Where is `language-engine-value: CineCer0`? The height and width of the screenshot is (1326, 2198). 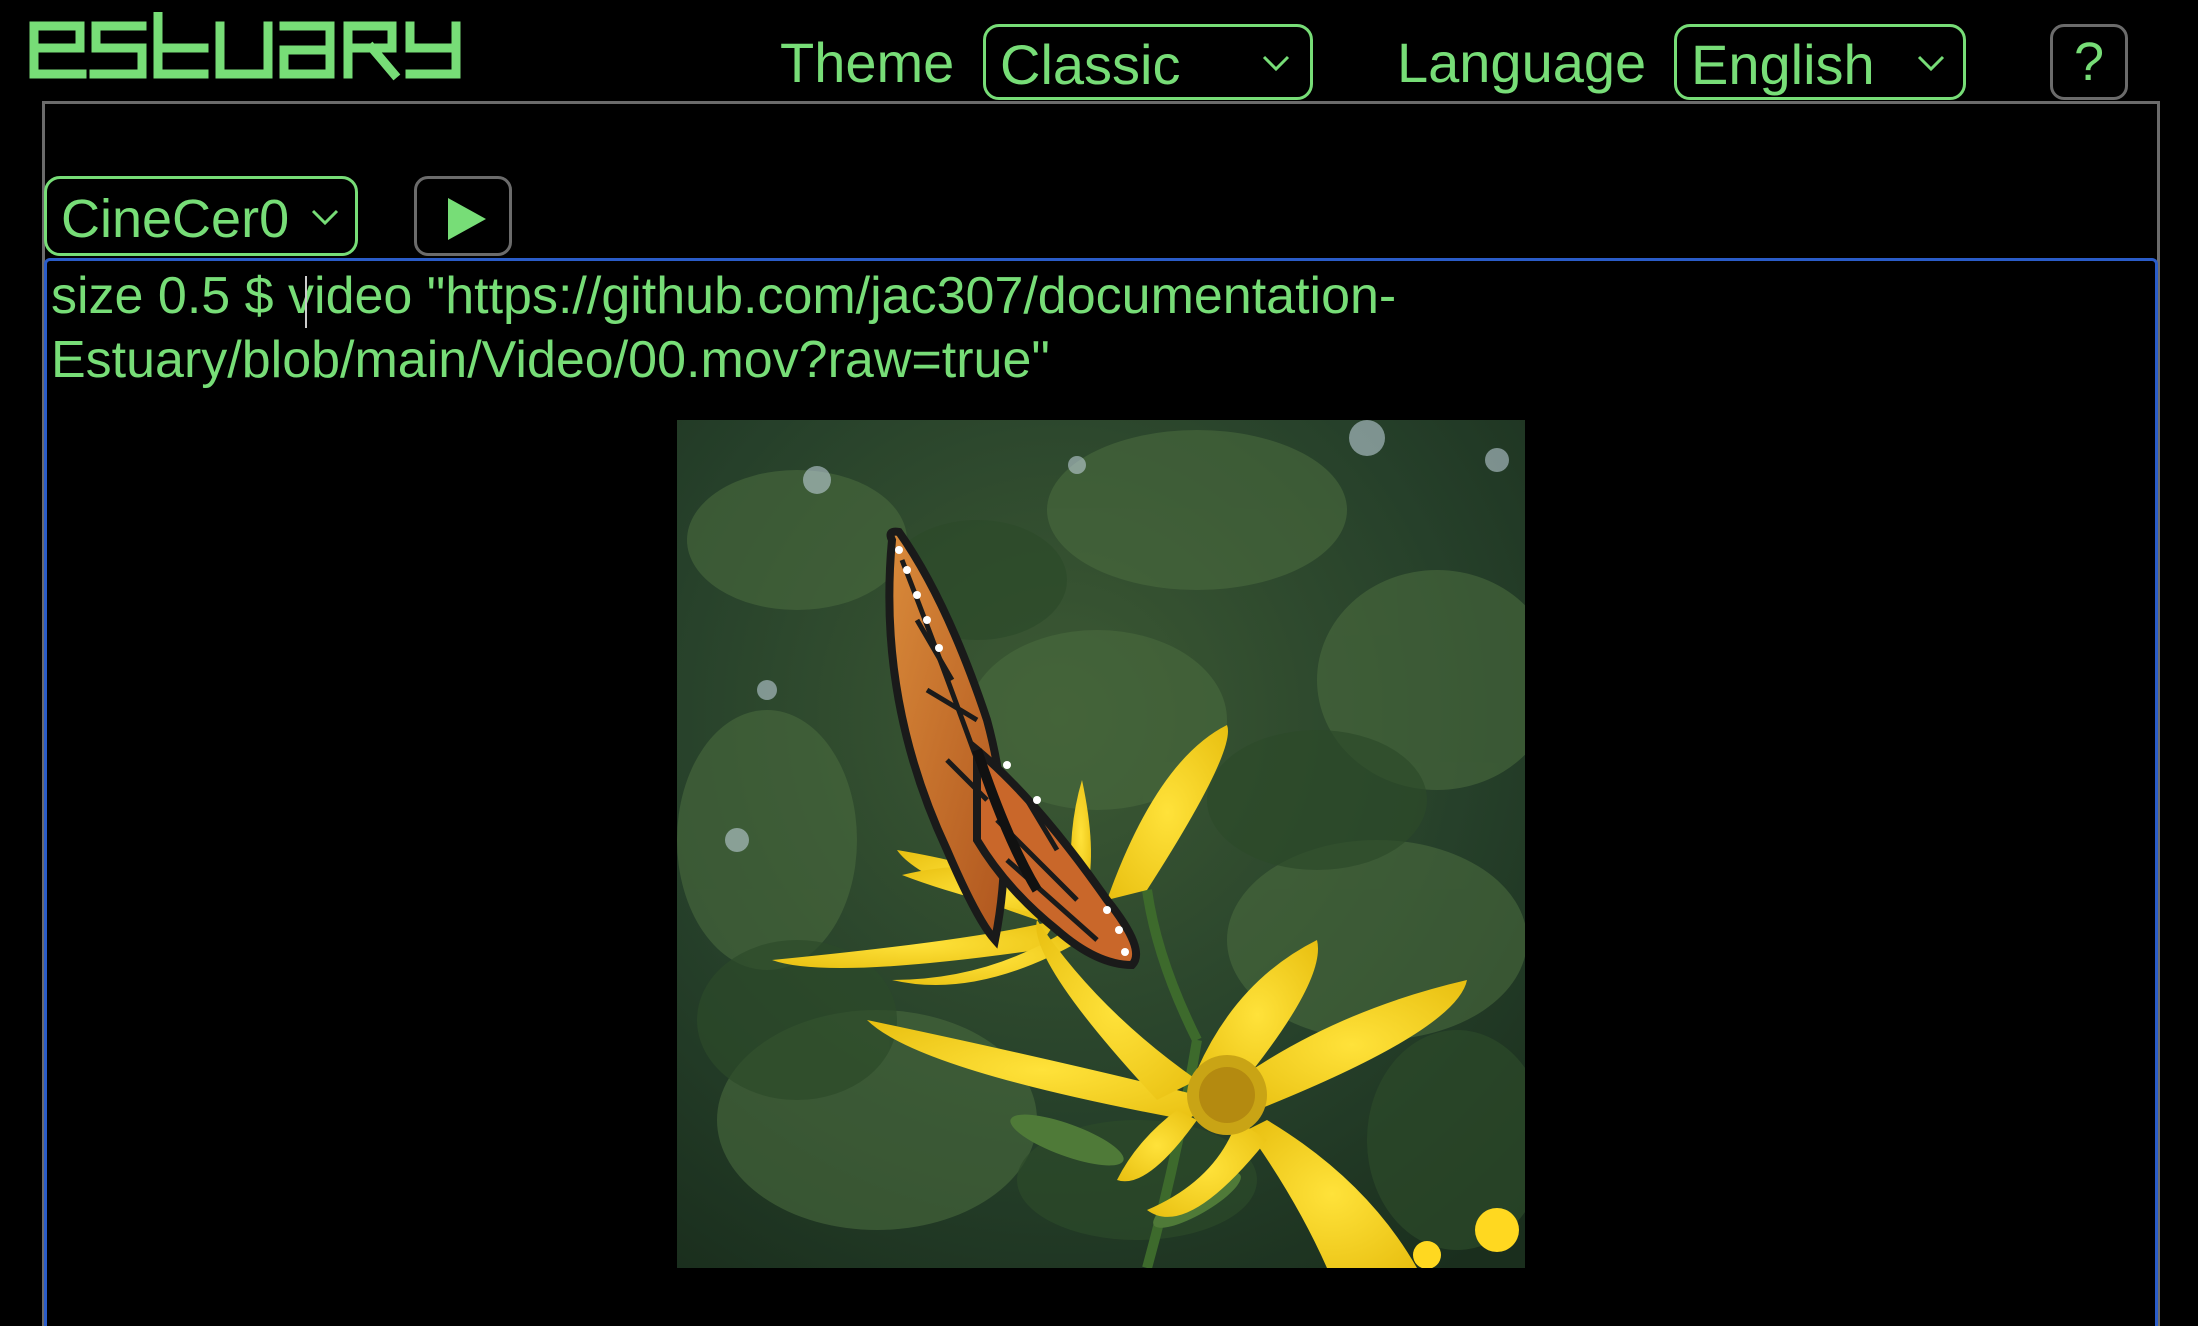 language-engine-value: CineCer0 is located at coordinates (175, 219).